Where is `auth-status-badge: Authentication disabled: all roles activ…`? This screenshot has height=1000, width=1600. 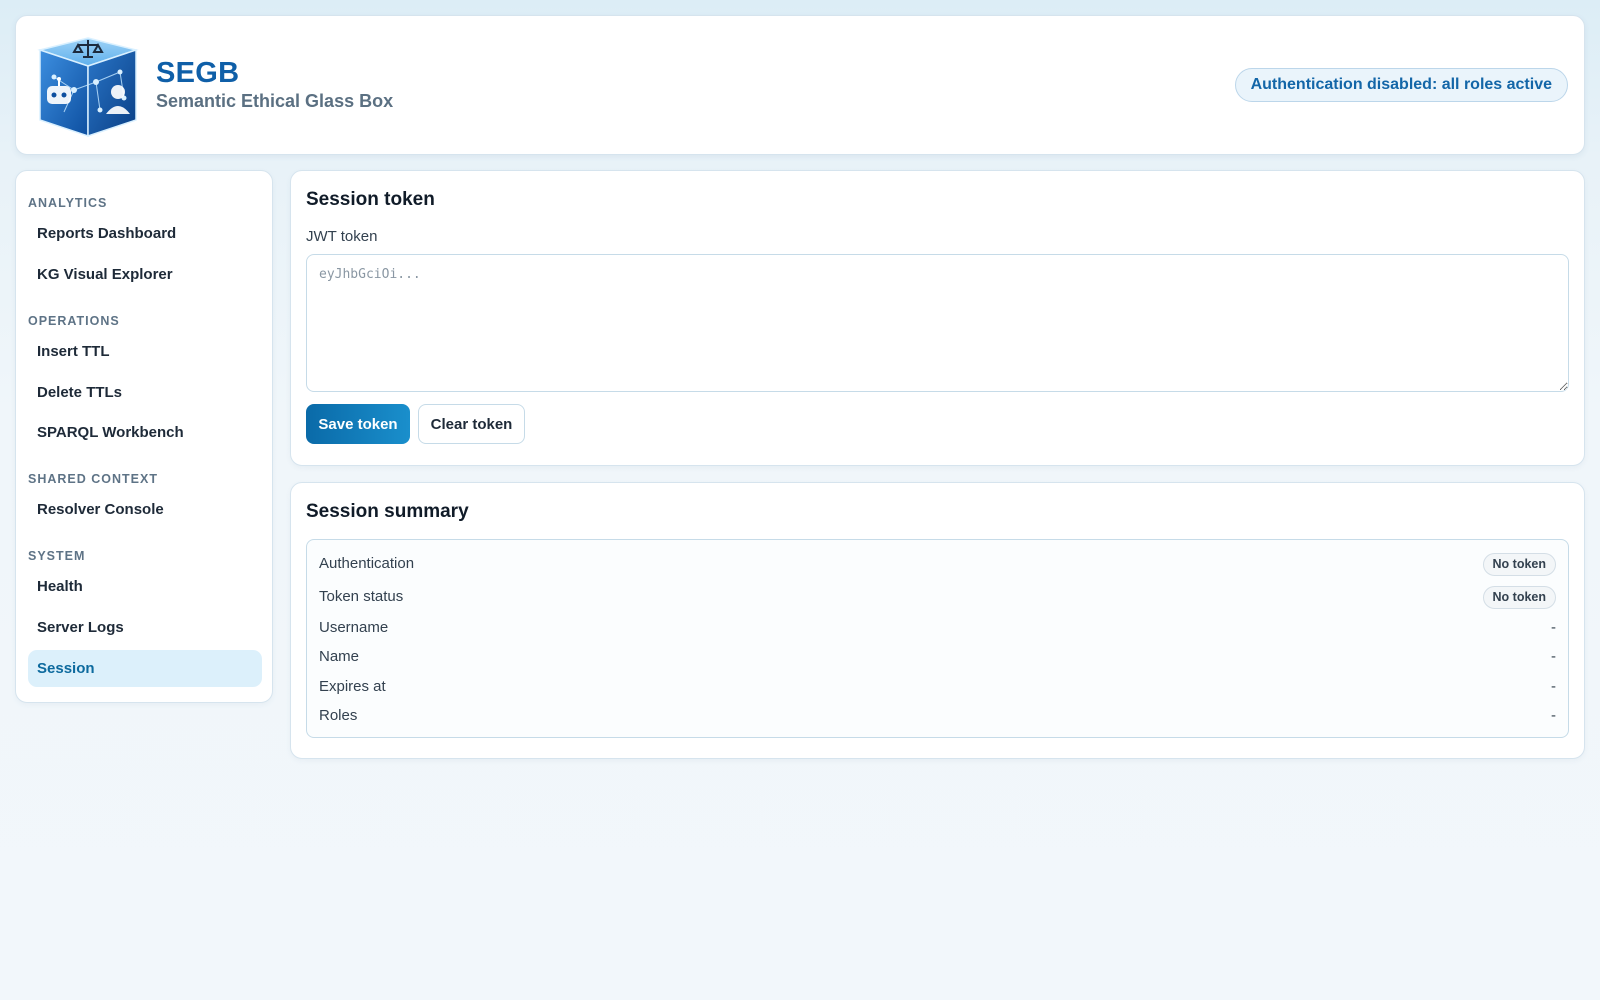 auth-status-badge: Authentication disabled: all roles activ… is located at coordinates (1401, 85).